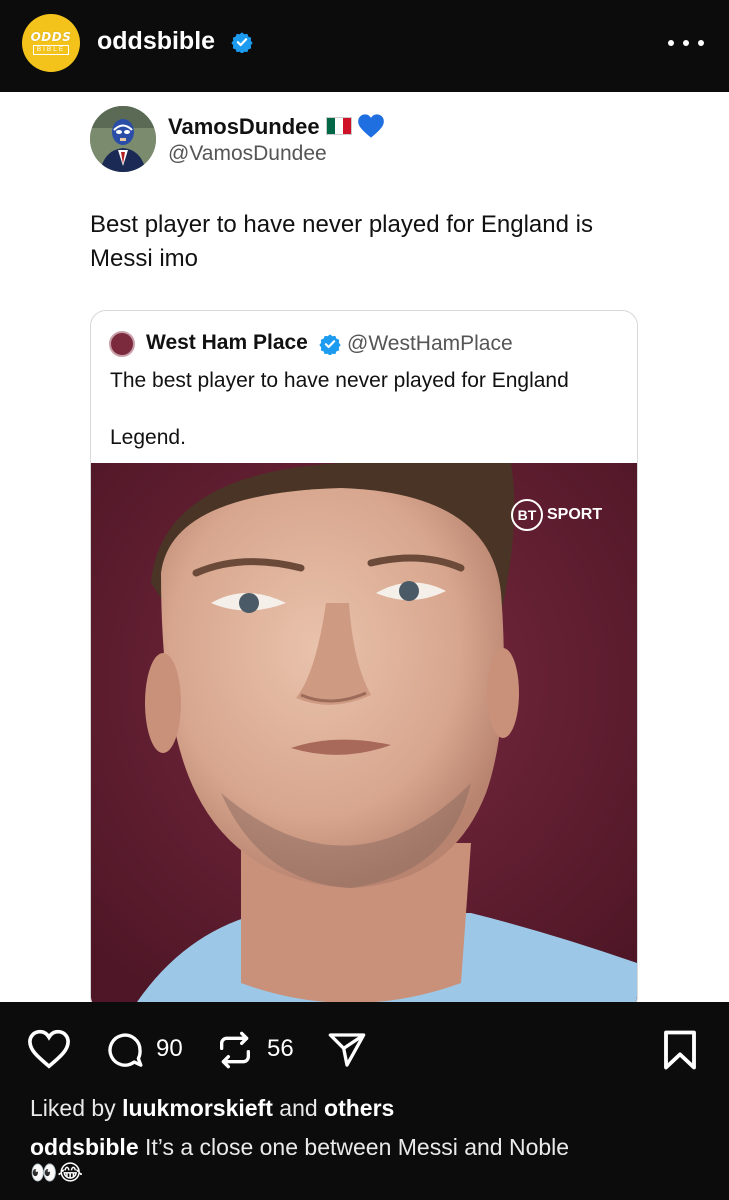  Describe the element at coordinates (122, 344) in the screenshot. I see `quoted-author-avatar` at that location.